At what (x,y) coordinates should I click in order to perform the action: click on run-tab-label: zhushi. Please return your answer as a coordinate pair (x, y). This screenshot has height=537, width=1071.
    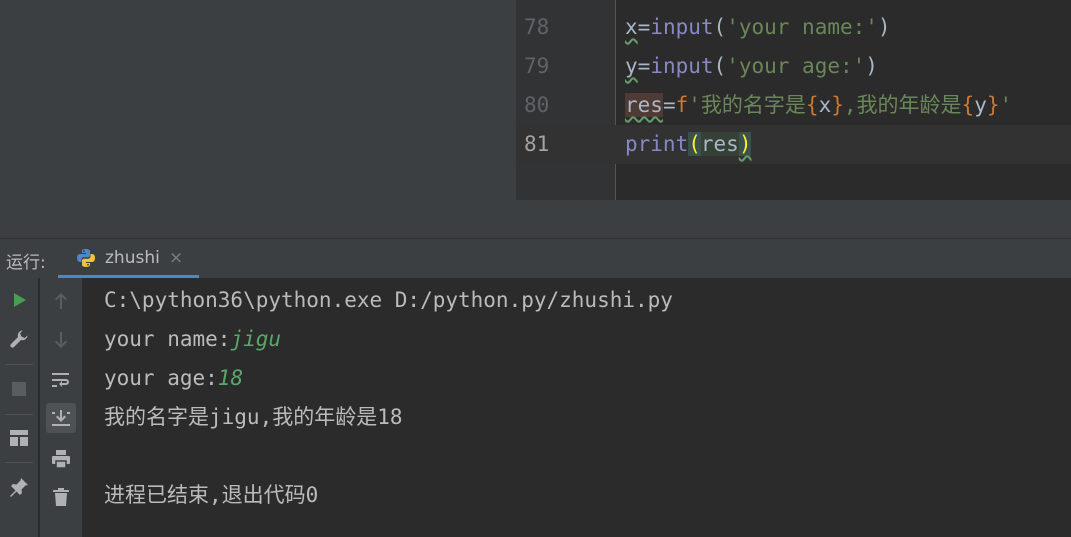
    Looking at the image, I should click on (132, 258).